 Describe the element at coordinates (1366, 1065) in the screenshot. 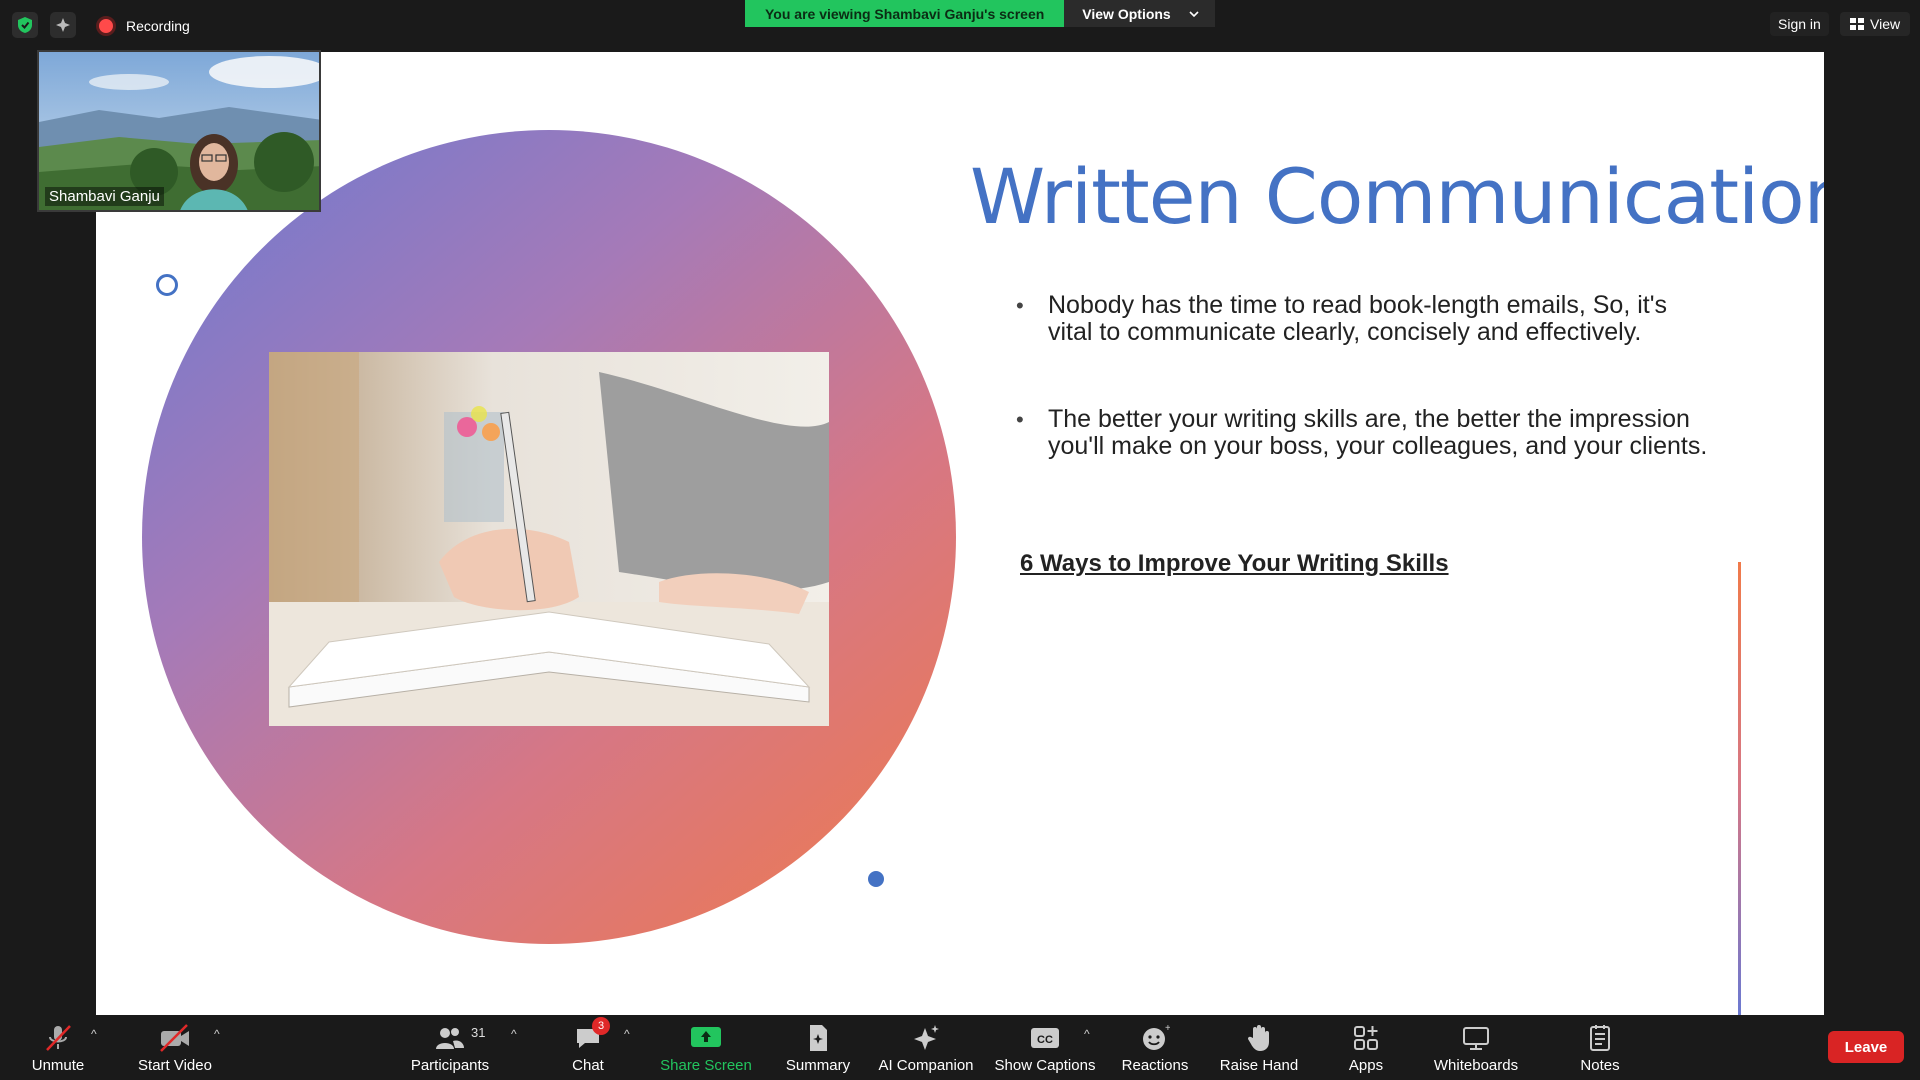

I see `apps-label: Apps` at that location.